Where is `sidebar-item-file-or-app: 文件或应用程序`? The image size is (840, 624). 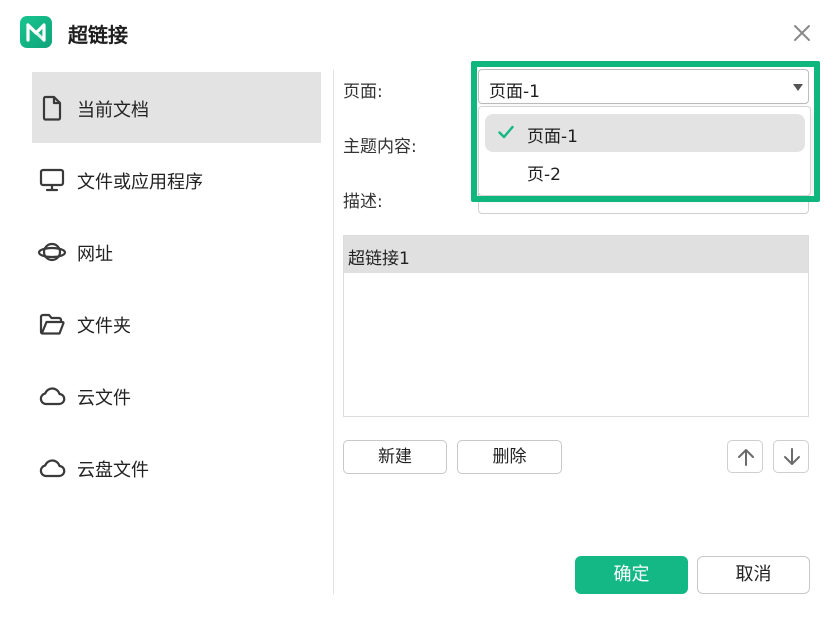 sidebar-item-file-or-app: 文件或应用程序 is located at coordinates (176, 179).